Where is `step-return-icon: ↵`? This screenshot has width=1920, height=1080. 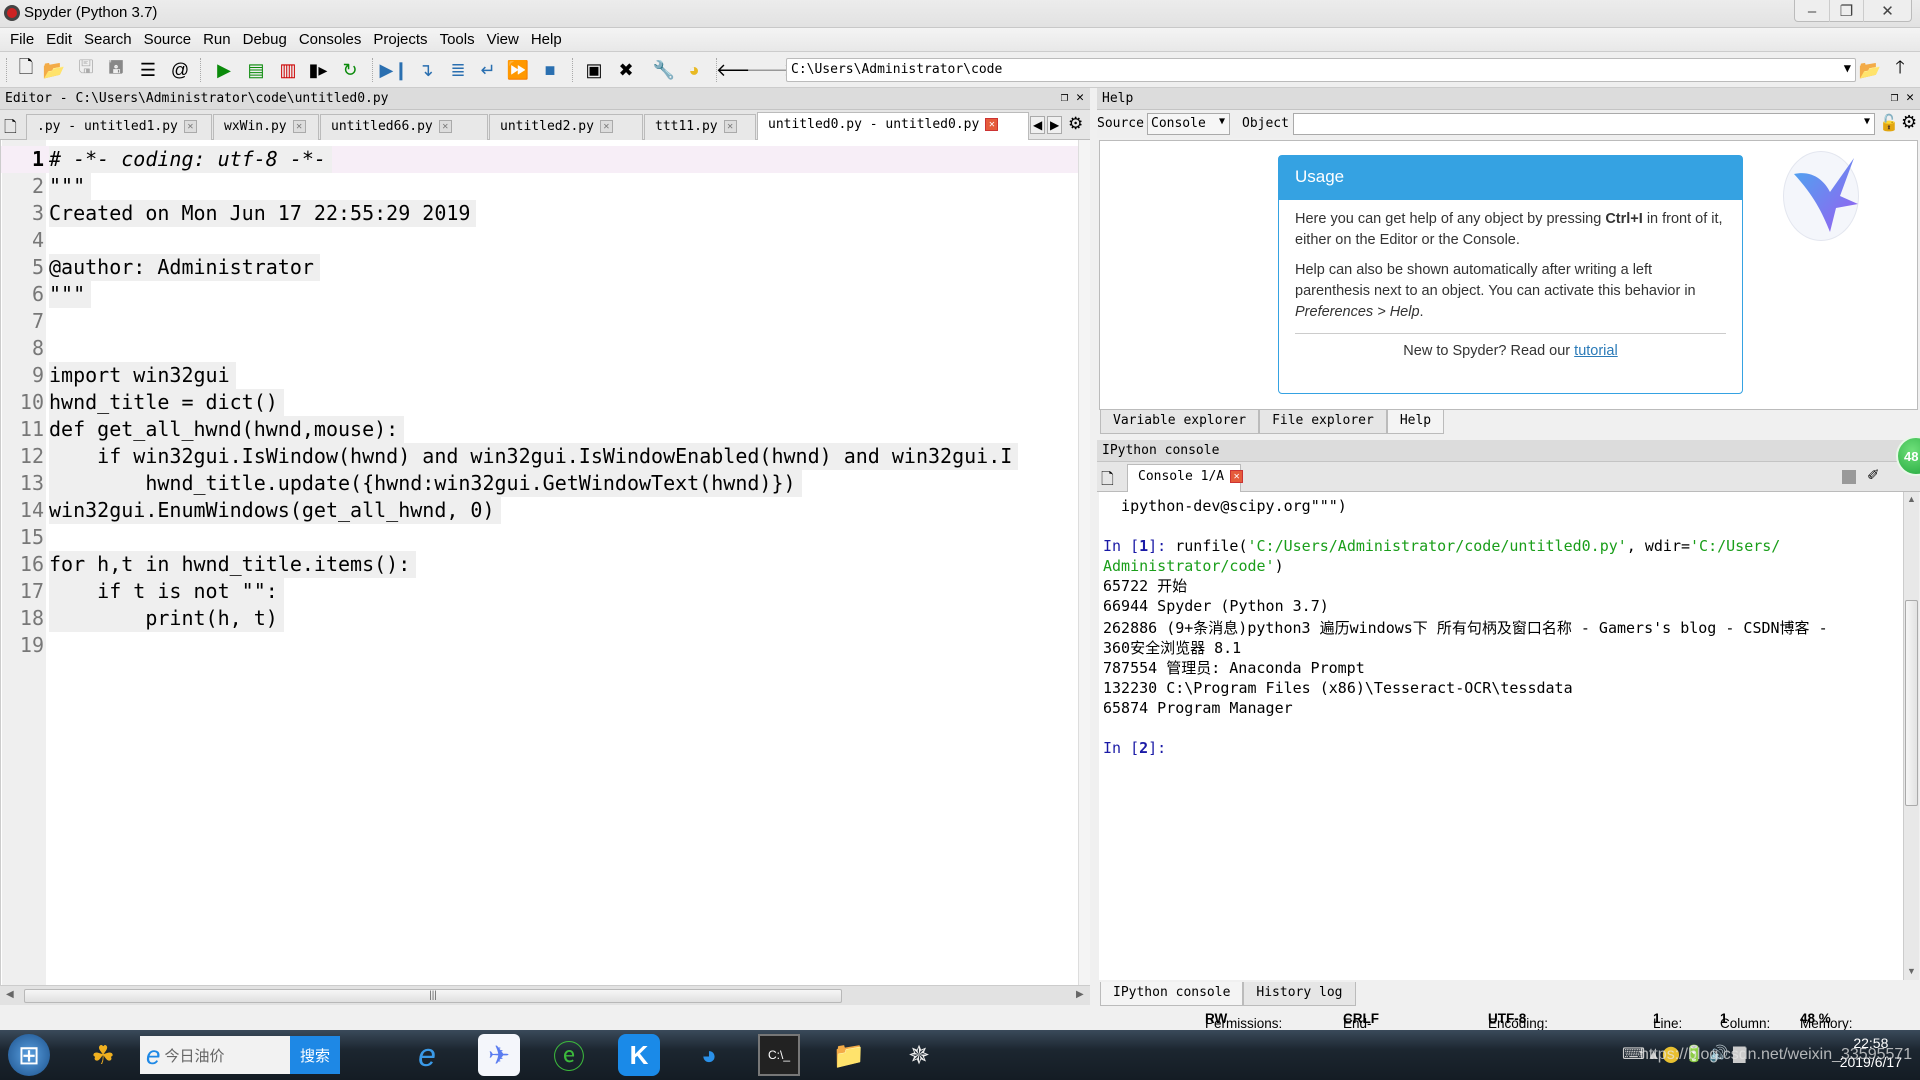
step-return-icon: ↵ is located at coordinates (488, 70).